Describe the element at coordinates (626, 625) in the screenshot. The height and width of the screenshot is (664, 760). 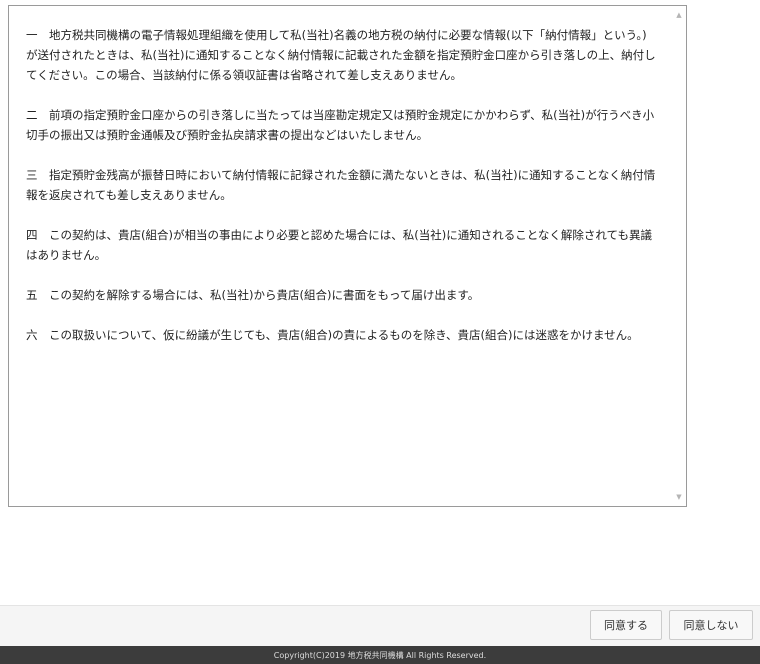
I see `agree-button: 同意する` at that location.